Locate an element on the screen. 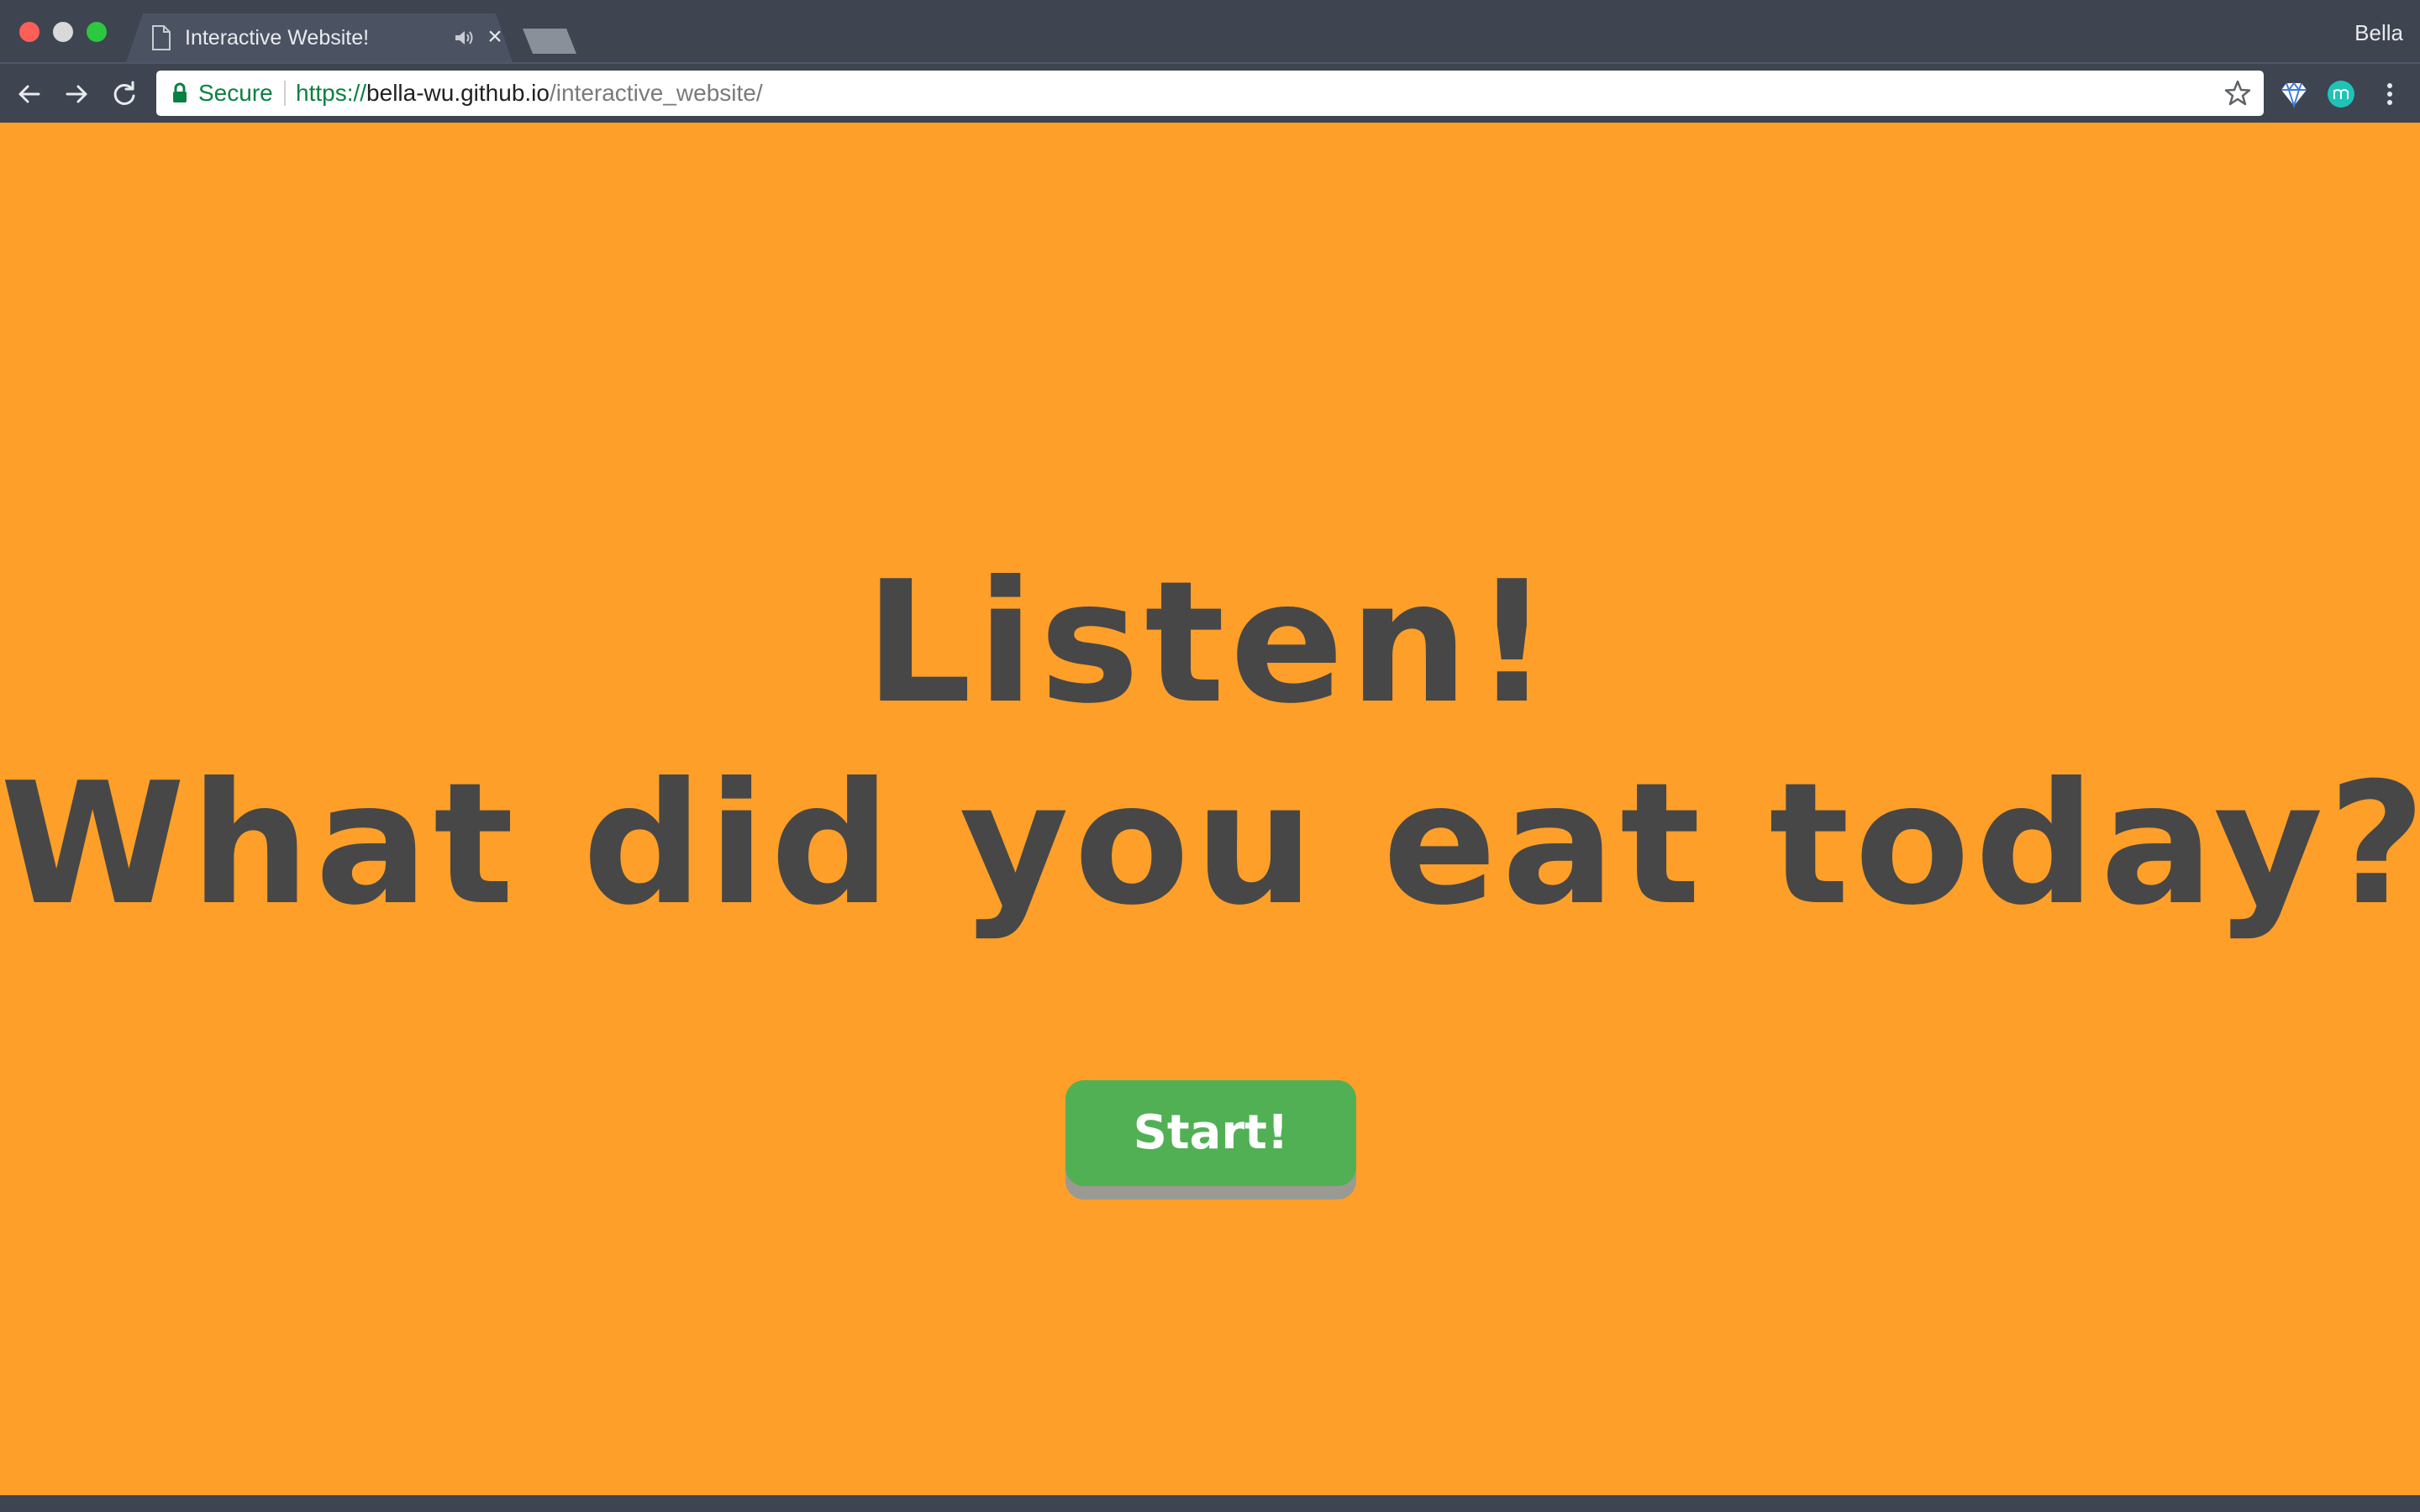 Image resolution: width=2420 pixels, height=1512 pixels. url-scheme: https:// is located at coordinates (331, 93).